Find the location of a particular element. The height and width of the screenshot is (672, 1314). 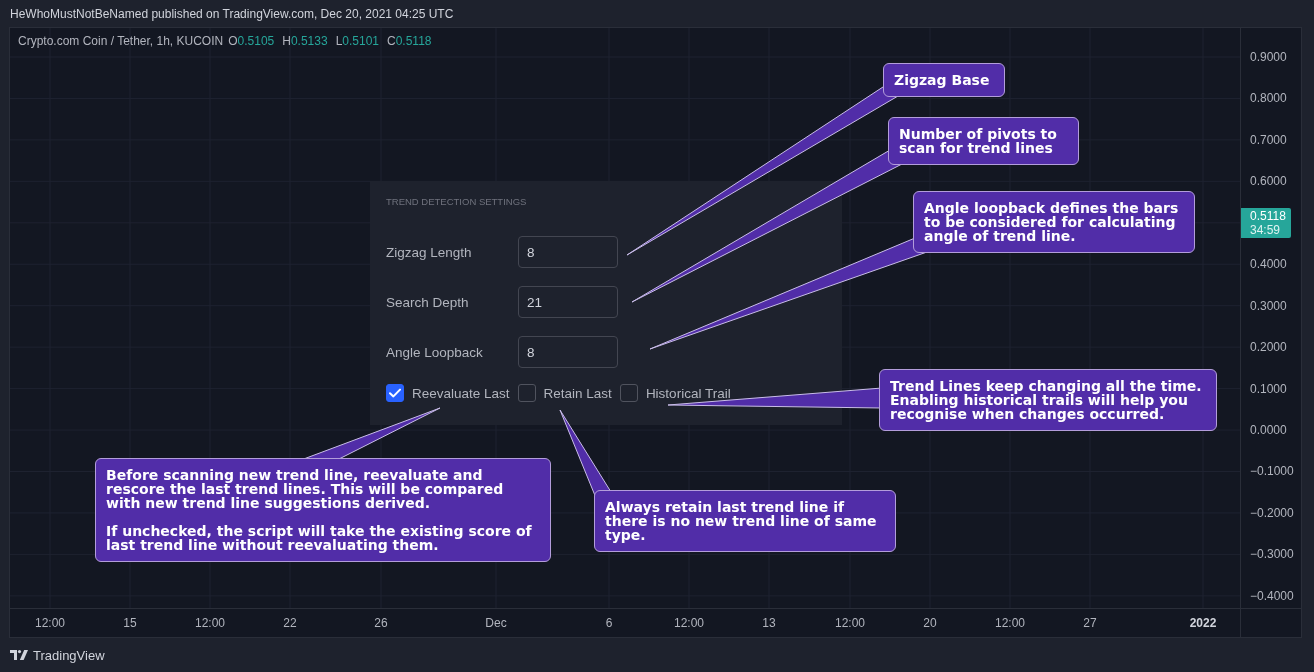

bar-countdown: 34:59 is located at coordinates (1265, 229).